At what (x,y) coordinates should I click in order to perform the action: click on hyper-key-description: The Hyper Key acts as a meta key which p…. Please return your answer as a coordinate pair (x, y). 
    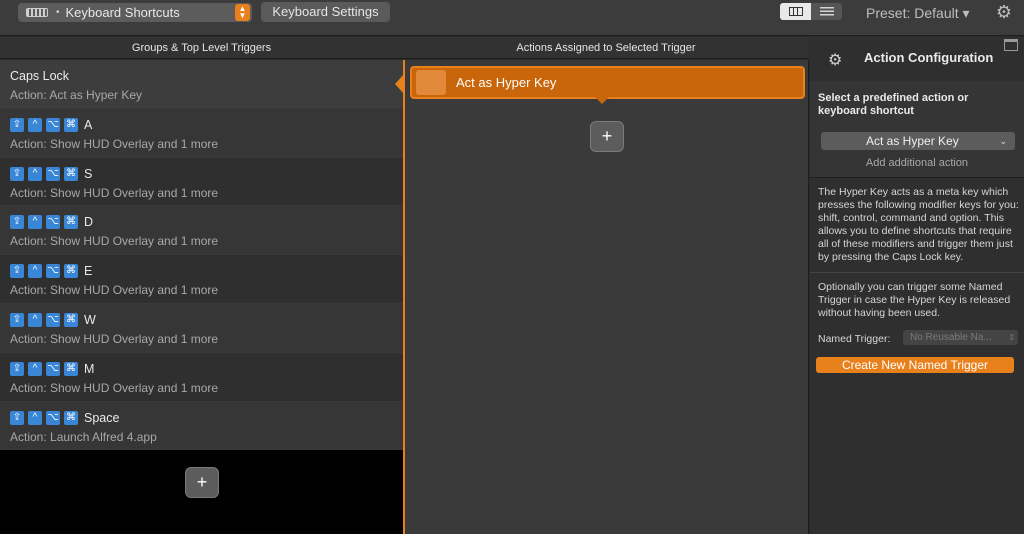
    Looking at the image, I should click on (918, 224).